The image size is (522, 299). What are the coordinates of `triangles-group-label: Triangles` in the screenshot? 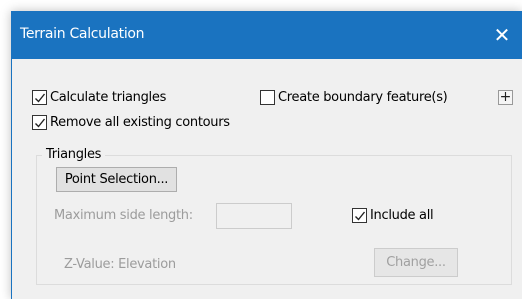 It's located at (74, 154).